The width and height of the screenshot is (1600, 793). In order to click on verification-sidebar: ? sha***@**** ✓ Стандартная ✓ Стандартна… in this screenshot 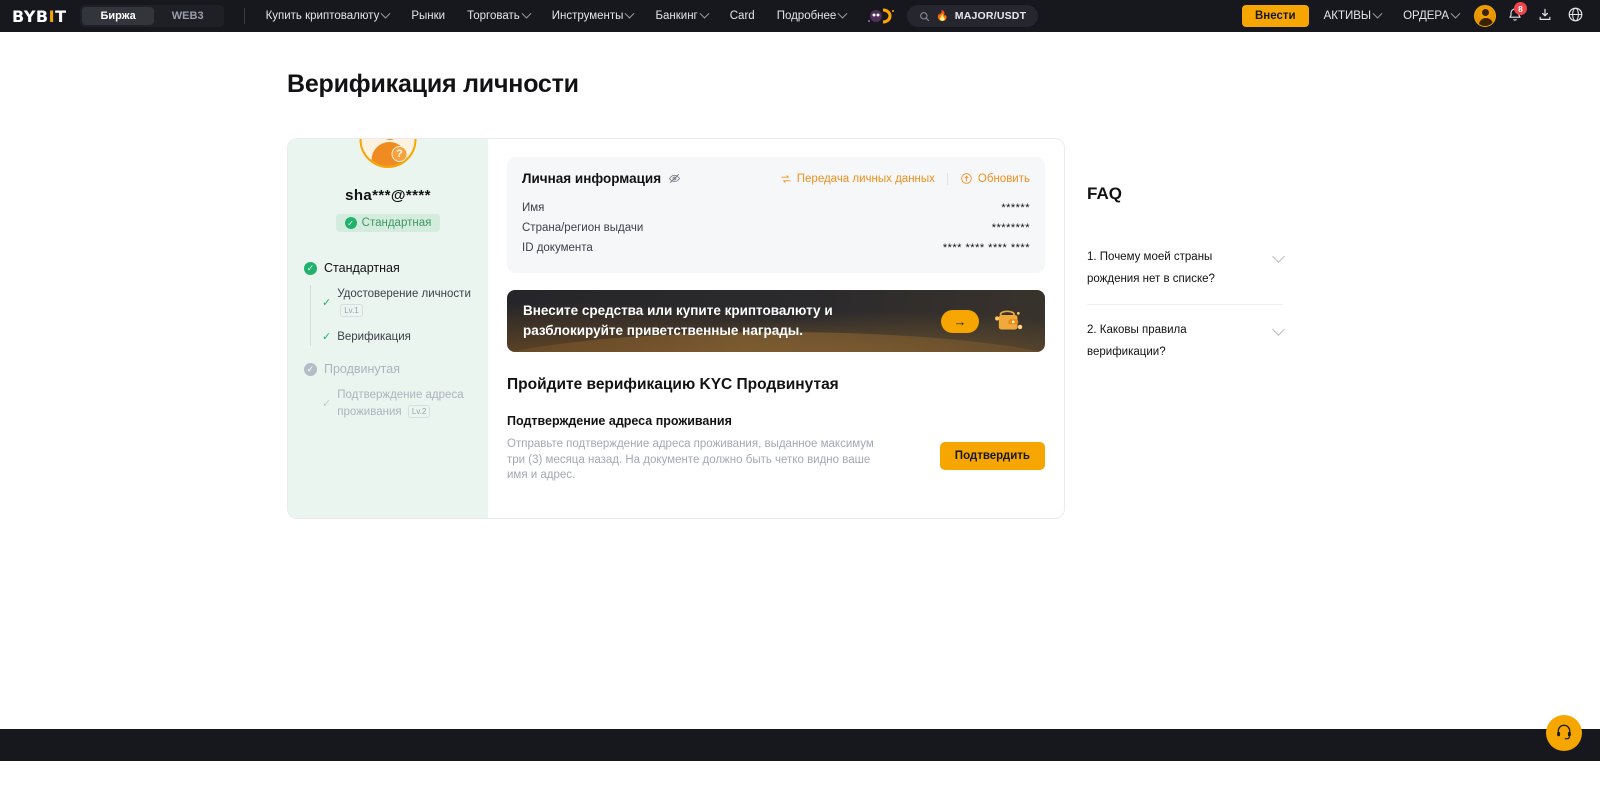, I will do `click(388, 328)`.